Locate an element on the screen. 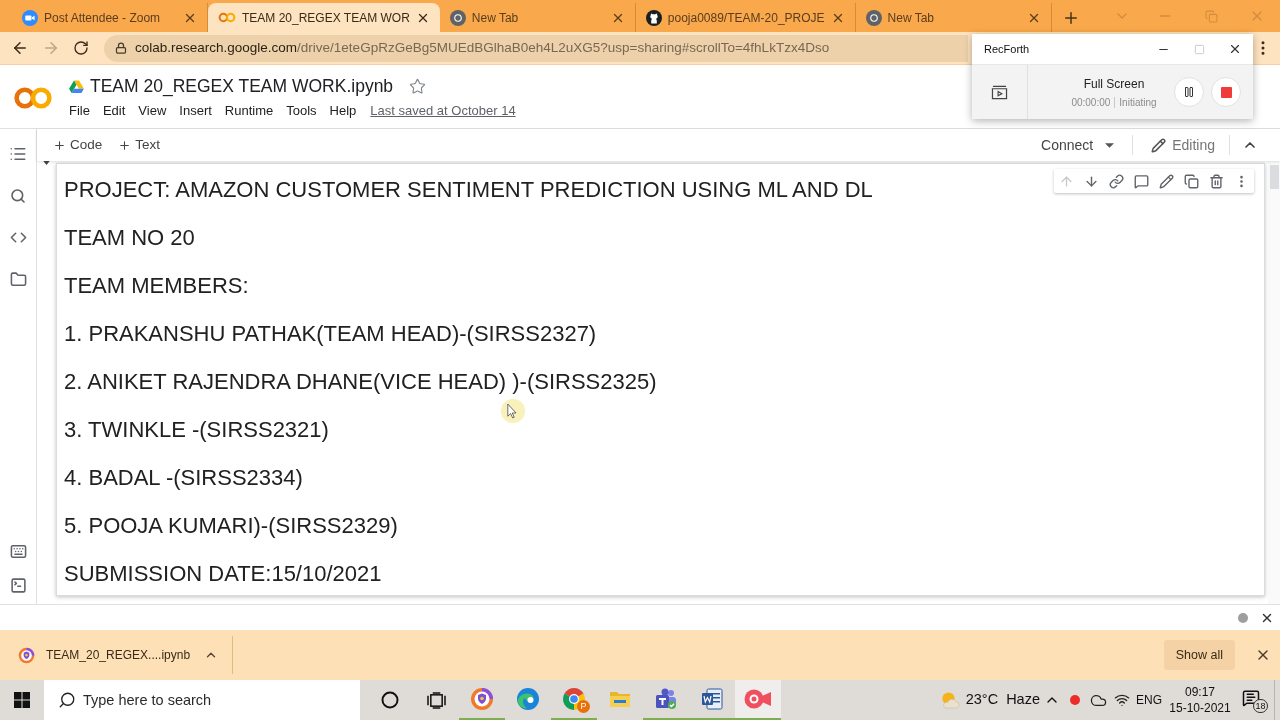 Image resolution: width=1280 pixels, height=720 pixels. window-title: RecForth is located at coordinates (1007, 49).